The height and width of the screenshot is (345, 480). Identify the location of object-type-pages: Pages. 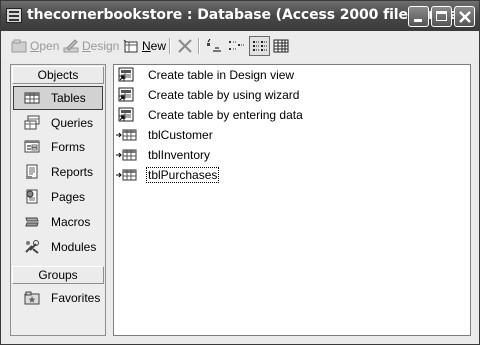
(58, 197).